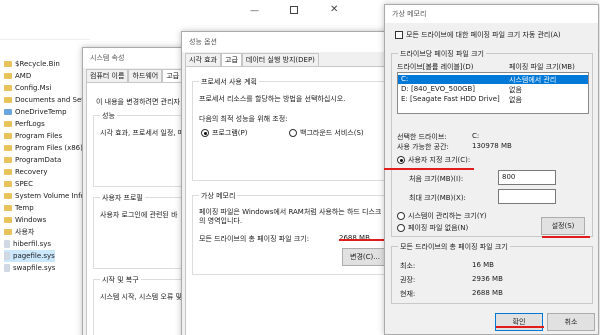 This screenshot has width=600, height=335. Describe the element at coordinates (442, 216) in the screenshot. I see `system-managed-radio: 시스템이 관리하는 크기(Y)` at that location.